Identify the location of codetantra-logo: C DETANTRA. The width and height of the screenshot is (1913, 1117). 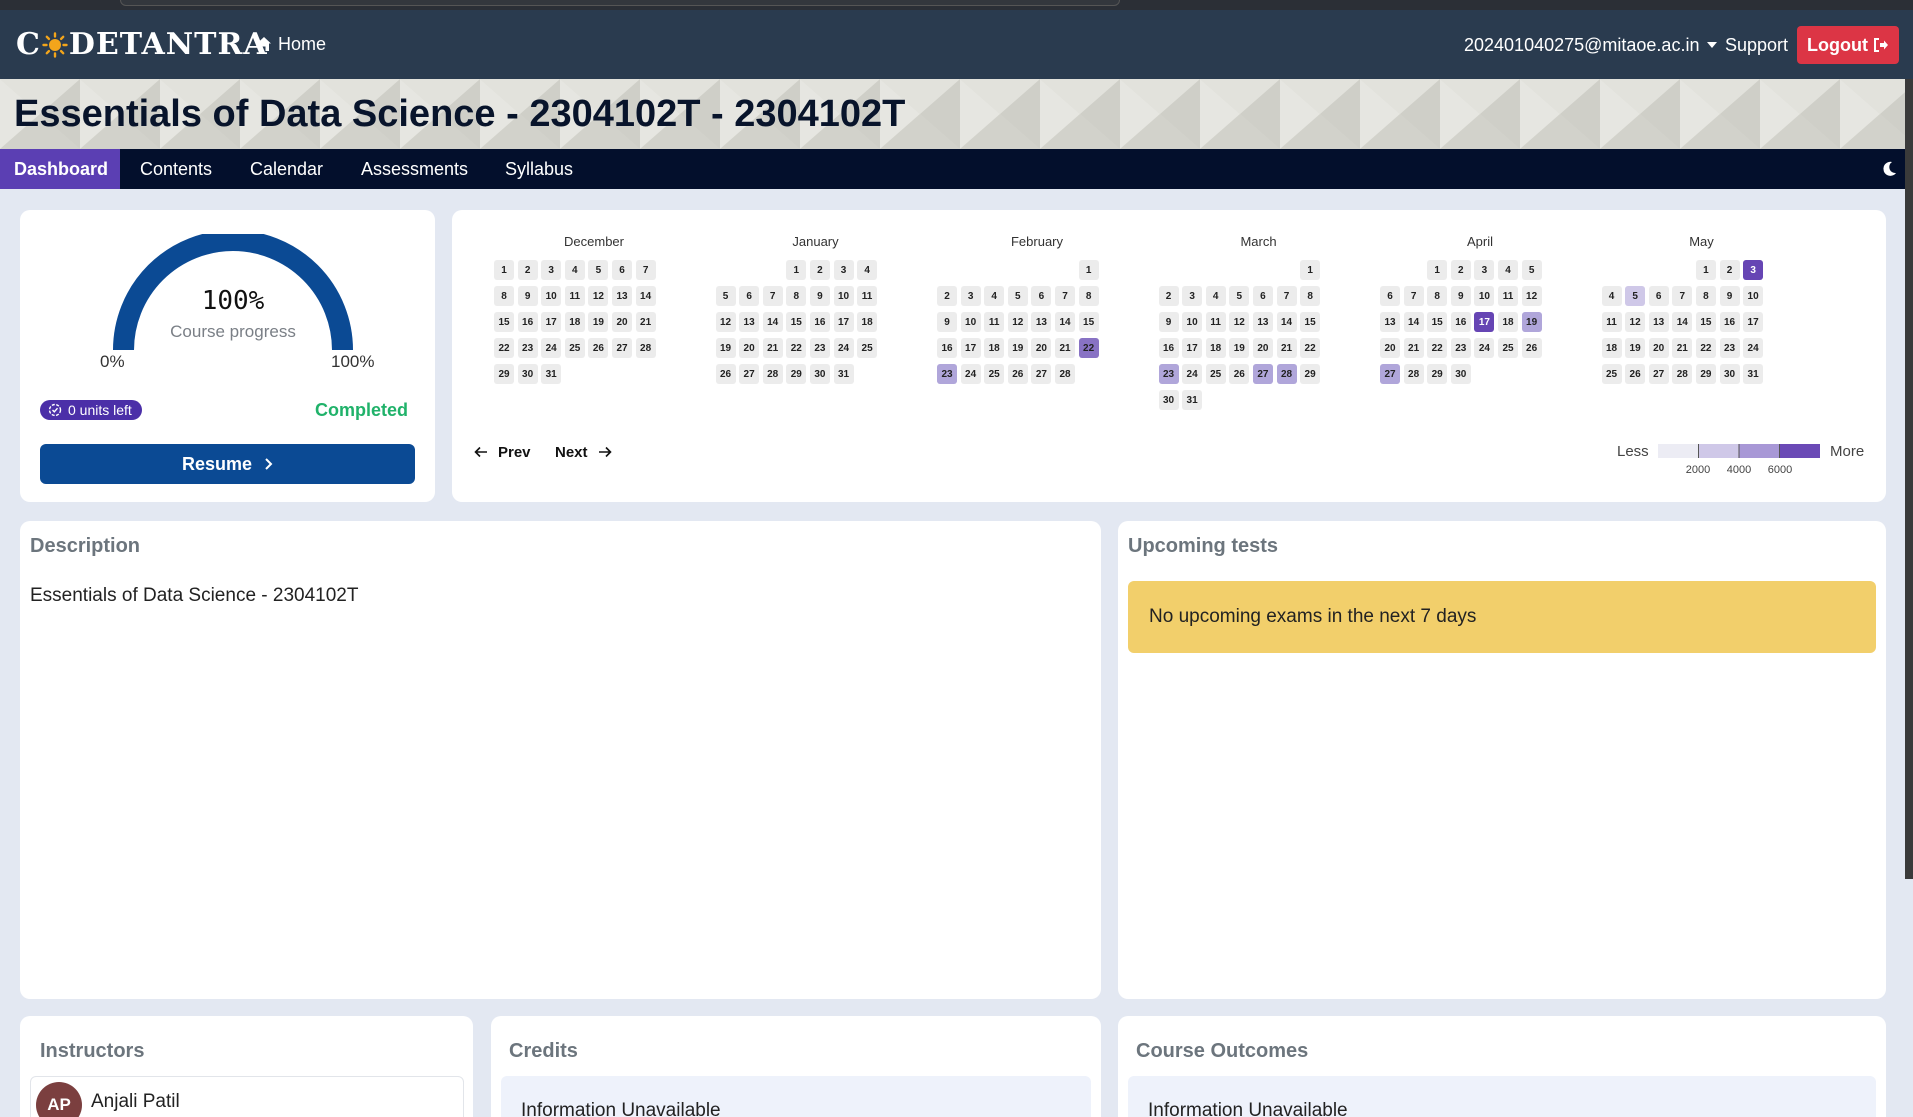
(142, 44).